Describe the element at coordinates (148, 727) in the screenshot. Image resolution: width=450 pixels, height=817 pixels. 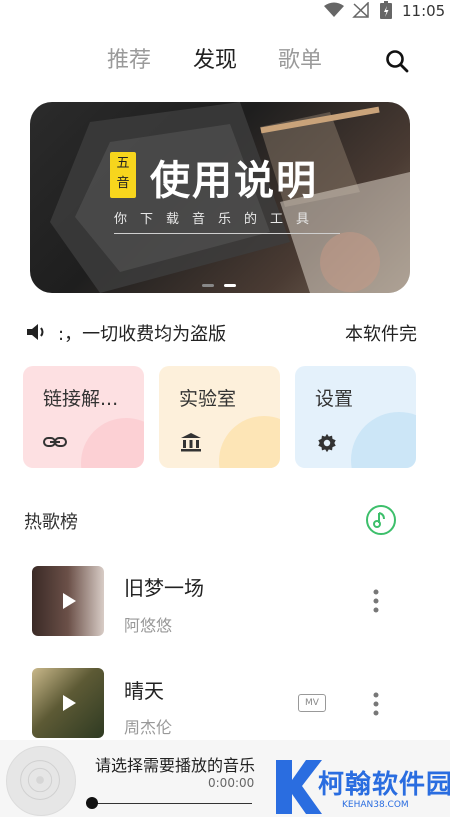
I see `song-artist: 周杰伦` at that location.